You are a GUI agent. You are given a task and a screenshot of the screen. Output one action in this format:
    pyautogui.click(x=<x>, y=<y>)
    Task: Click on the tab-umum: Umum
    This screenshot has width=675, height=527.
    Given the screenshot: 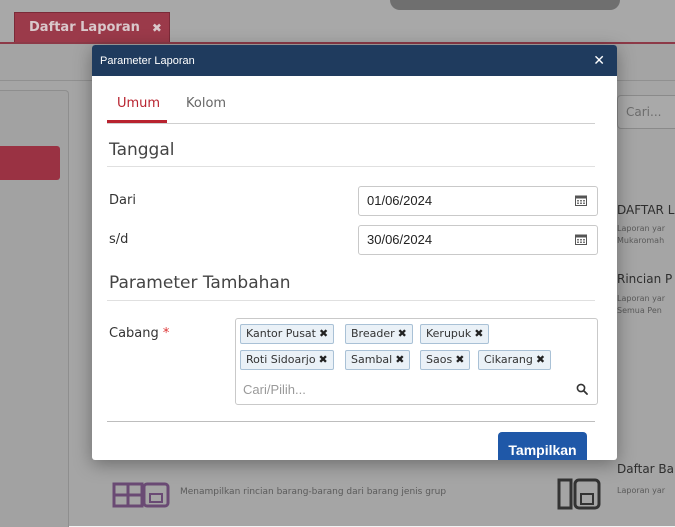 What is the action you would take?
    pyautogui.click(x=138, y=103)
    